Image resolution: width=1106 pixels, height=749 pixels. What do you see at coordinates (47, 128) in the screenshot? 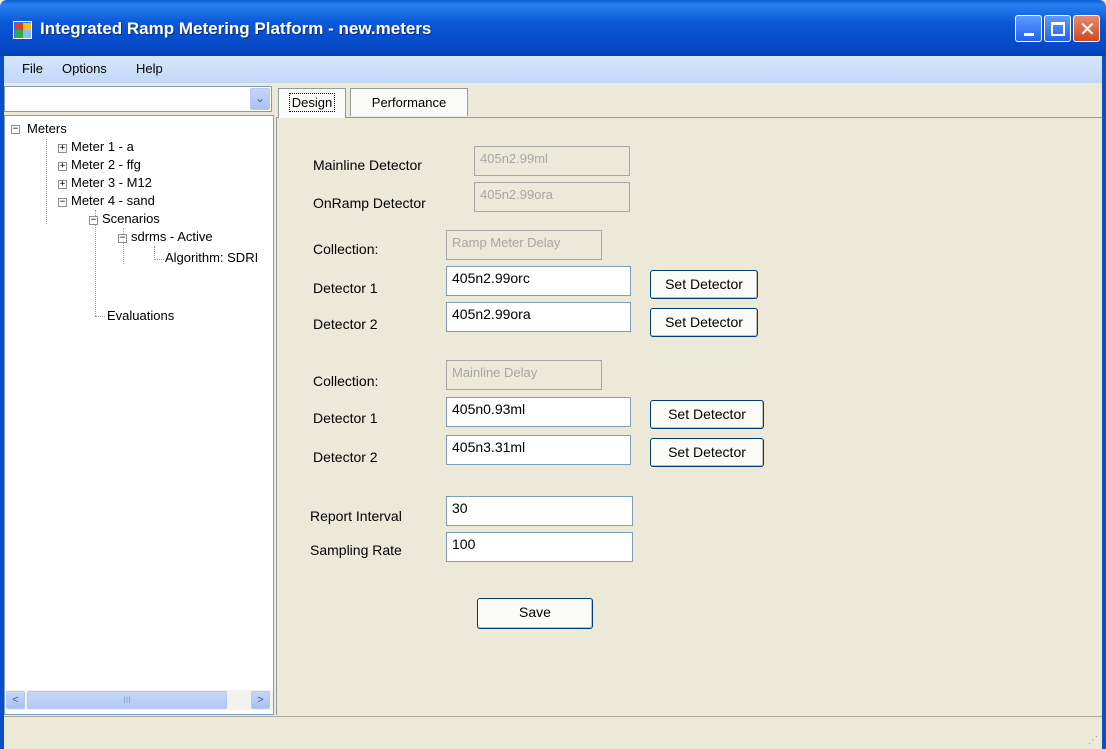
I see `tree-node-meters: Meters` at bounding box center [47, 128].